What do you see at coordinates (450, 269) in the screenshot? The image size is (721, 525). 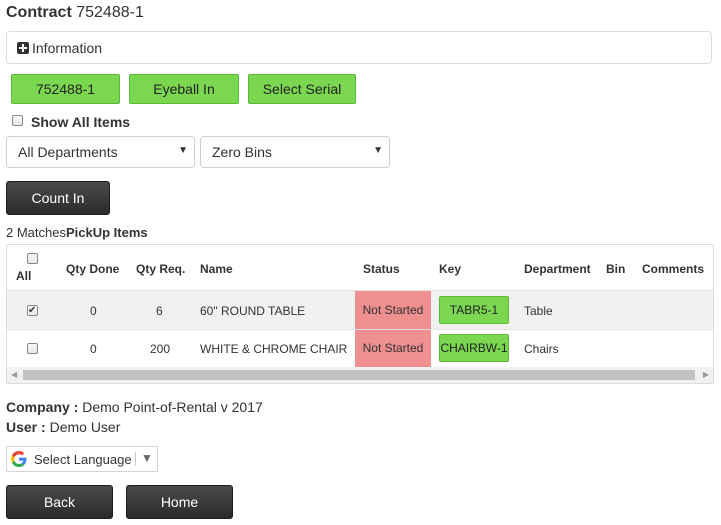 I see `col-header-key: Key` at bounding box center [450, 269].